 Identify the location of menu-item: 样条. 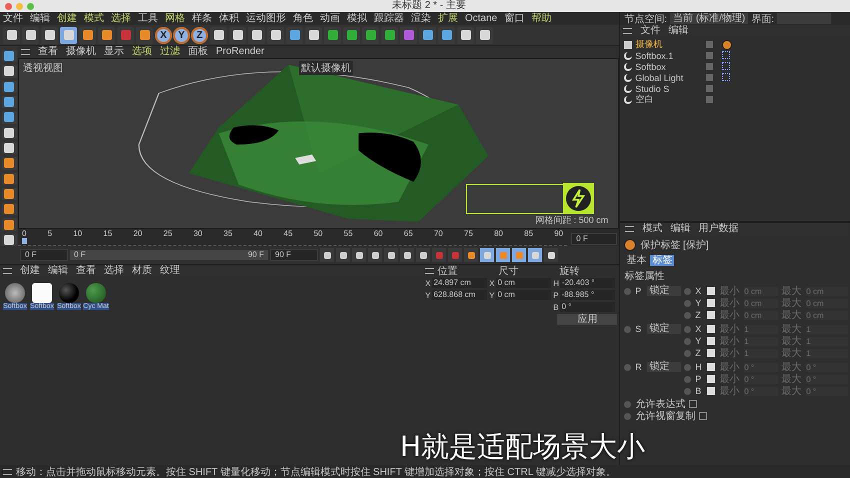
(202, 18).